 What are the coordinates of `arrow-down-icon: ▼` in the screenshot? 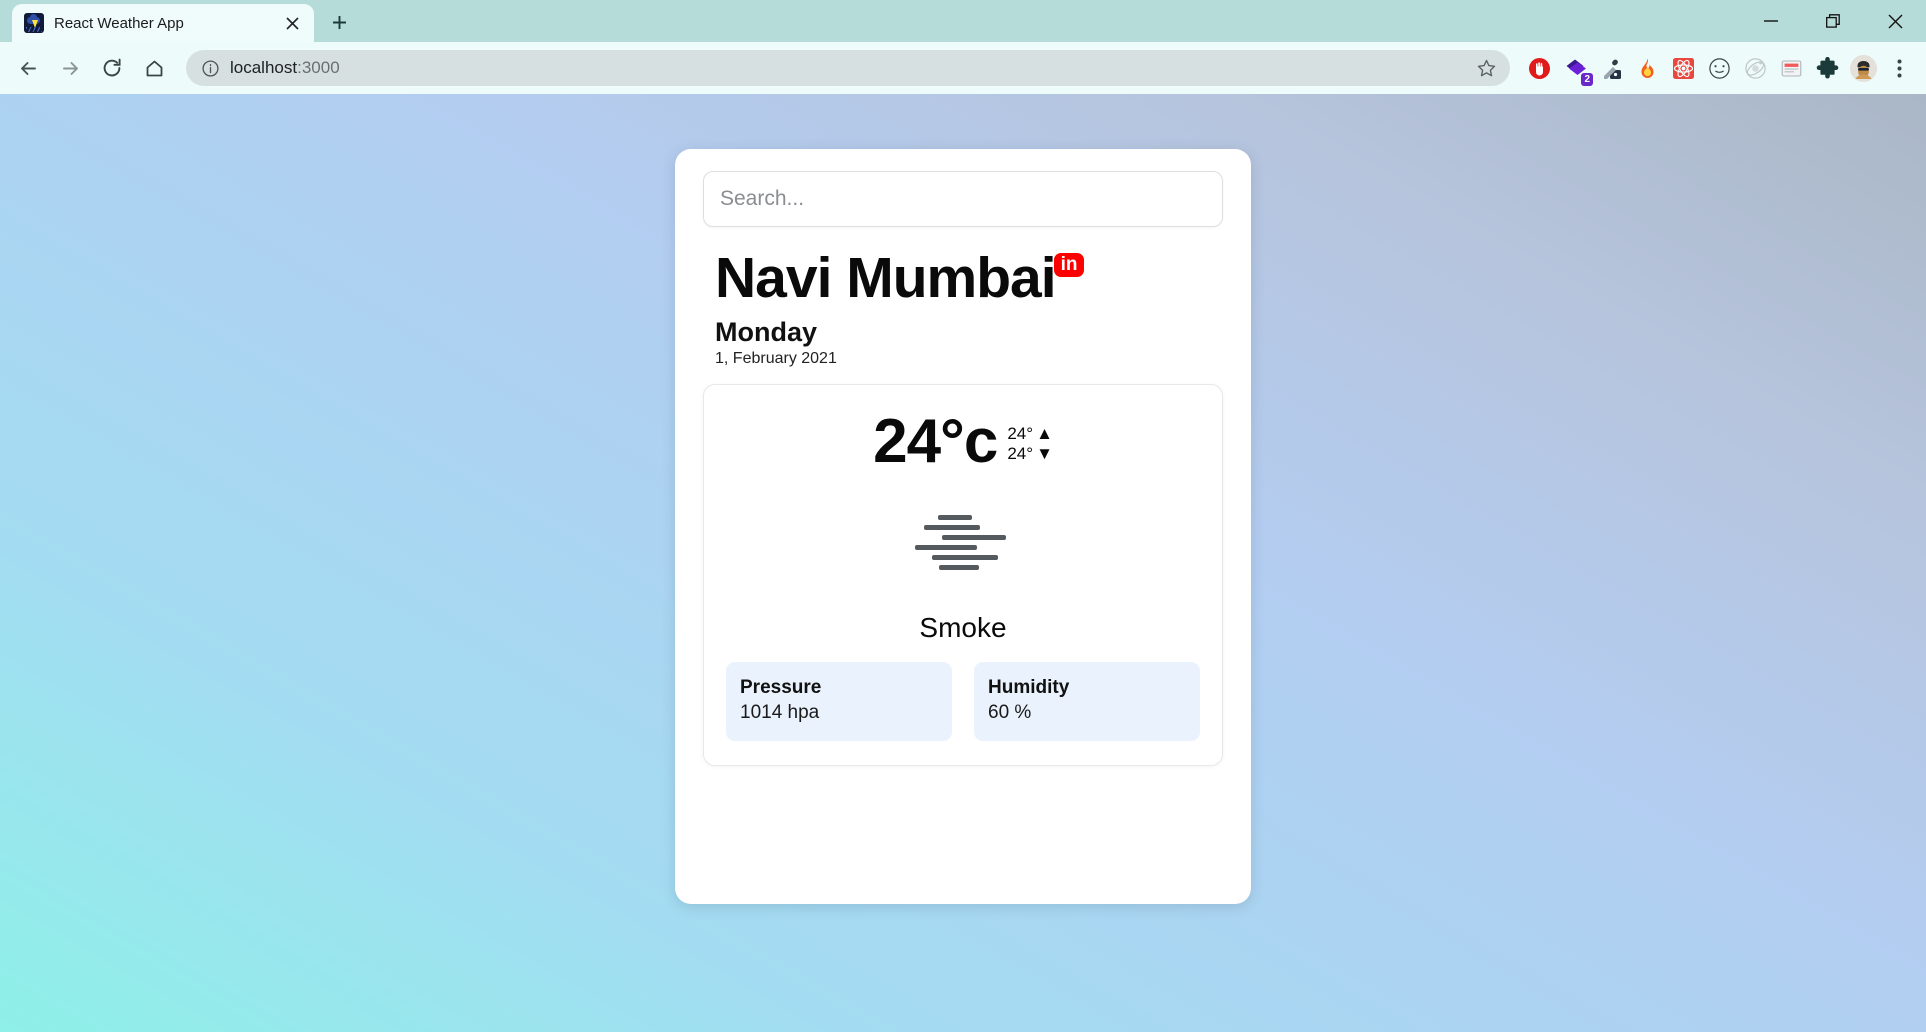 It's located at (1044, 454).